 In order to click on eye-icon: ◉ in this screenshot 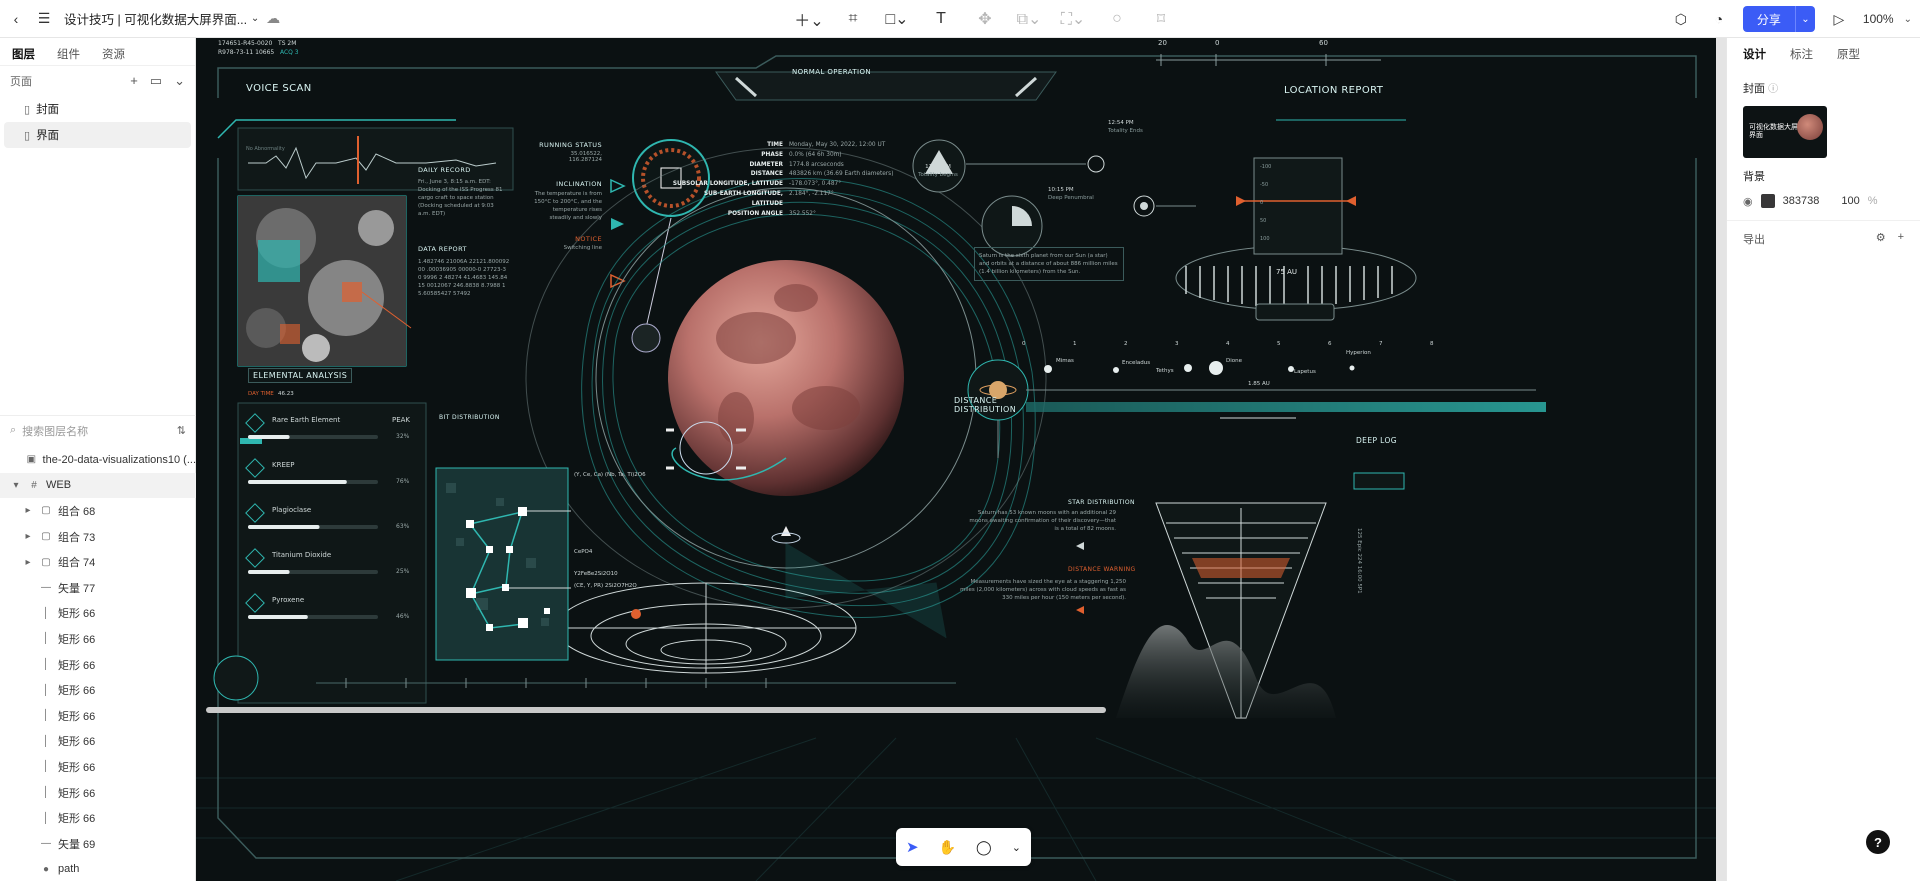, I will do `click(1748, 201)`.